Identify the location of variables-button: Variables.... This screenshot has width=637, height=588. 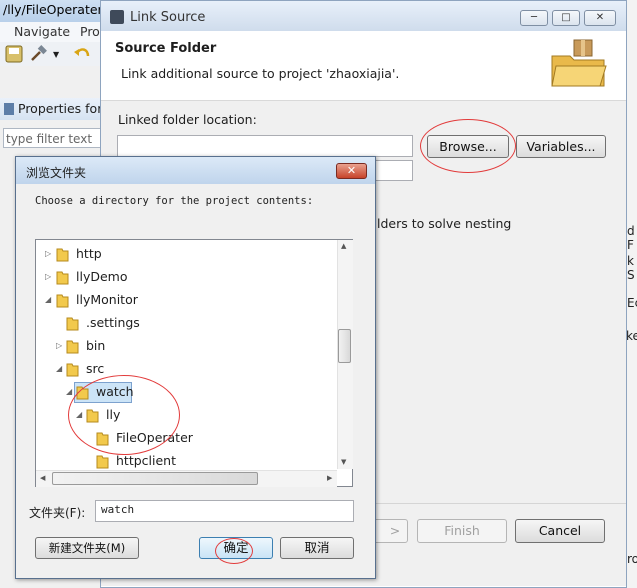
(561, 146).